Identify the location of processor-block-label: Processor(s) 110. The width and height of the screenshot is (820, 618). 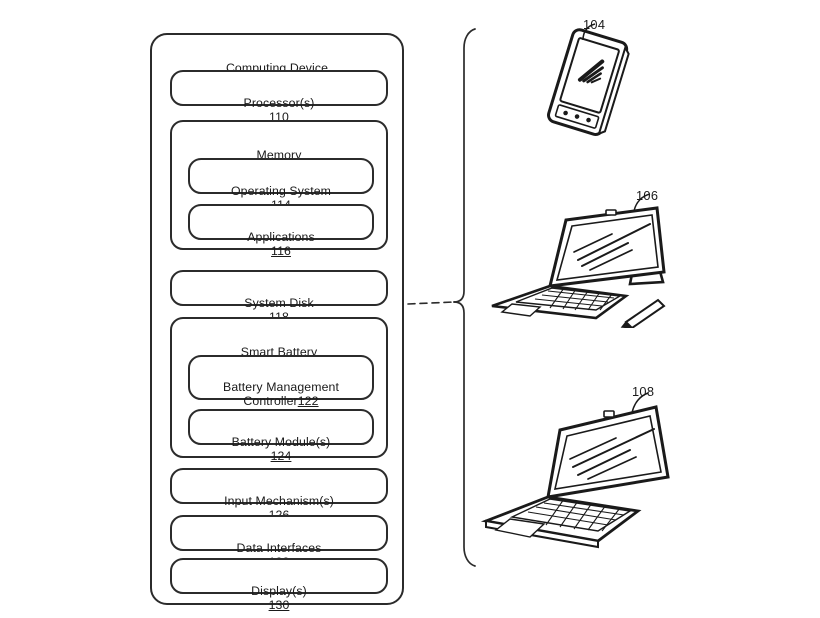
(279, 103).